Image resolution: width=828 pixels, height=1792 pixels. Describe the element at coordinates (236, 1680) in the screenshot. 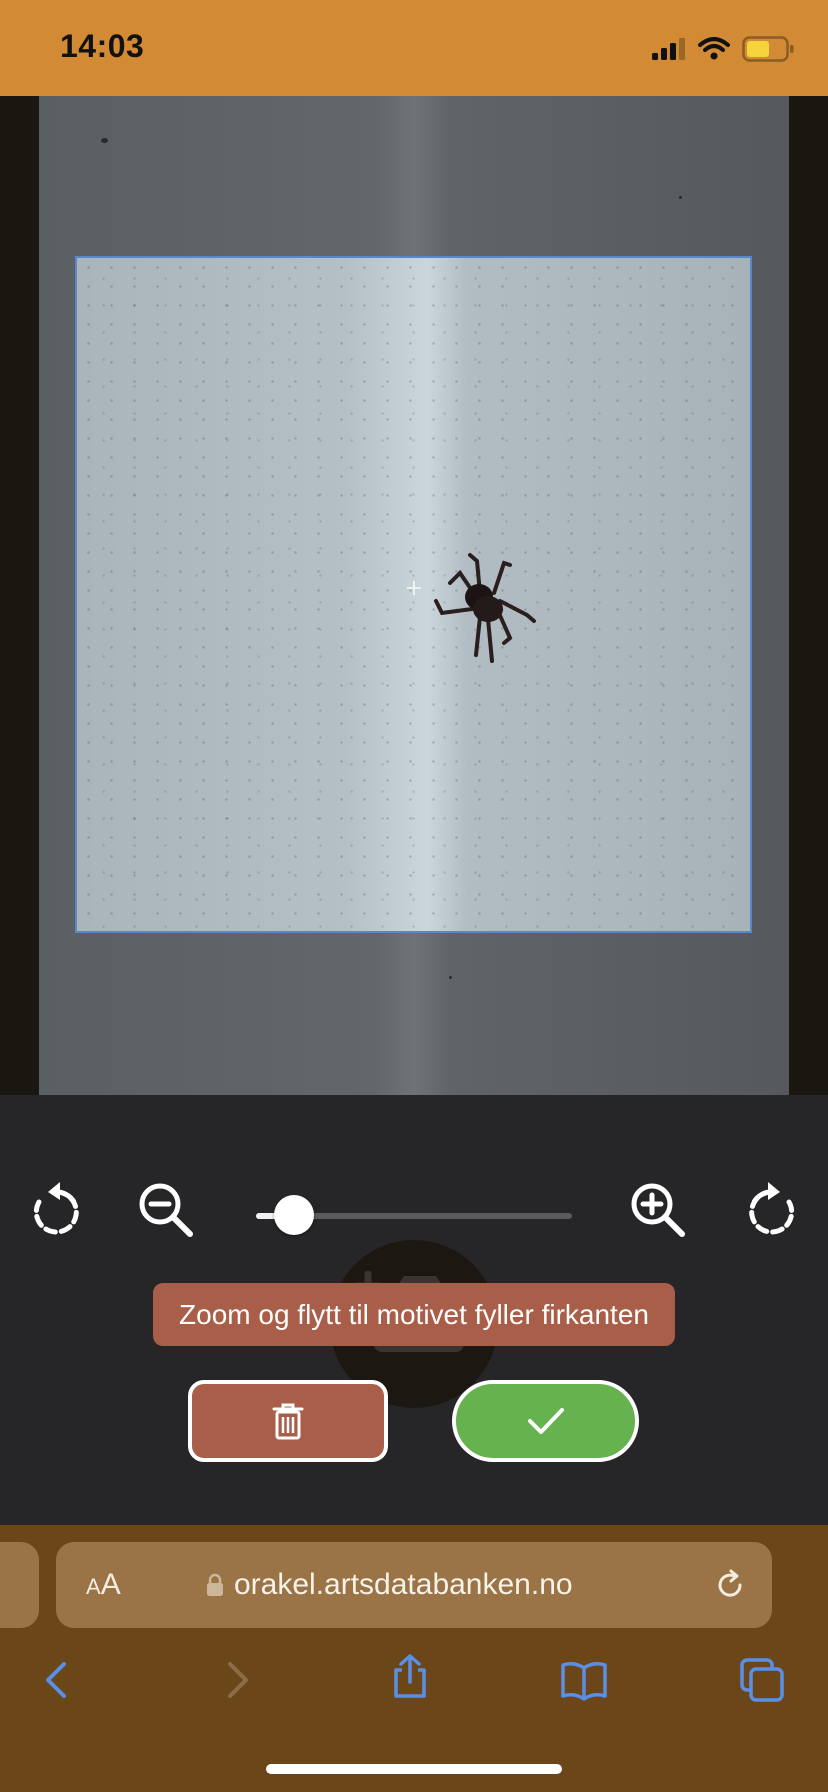

I see `forward-icon` at that location.